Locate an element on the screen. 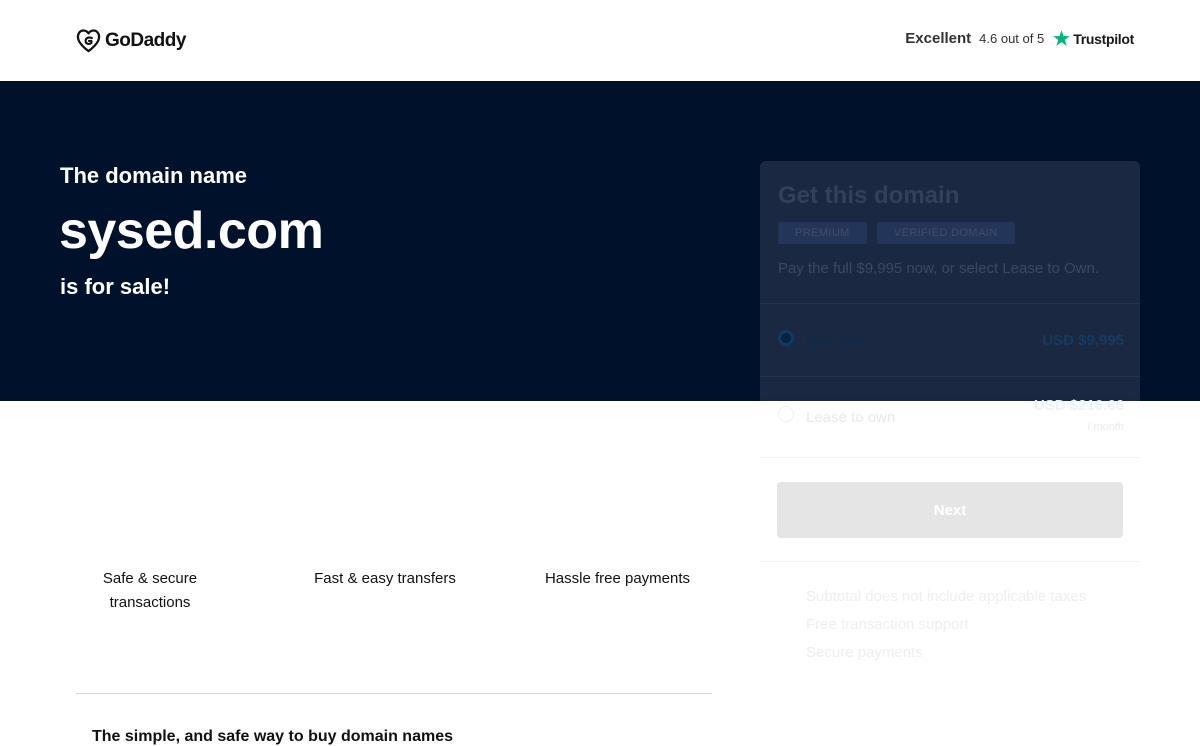 The height and width of the screenshot is (746, 1200). lease-label: Lease to own is located at coordinates (851, 417).